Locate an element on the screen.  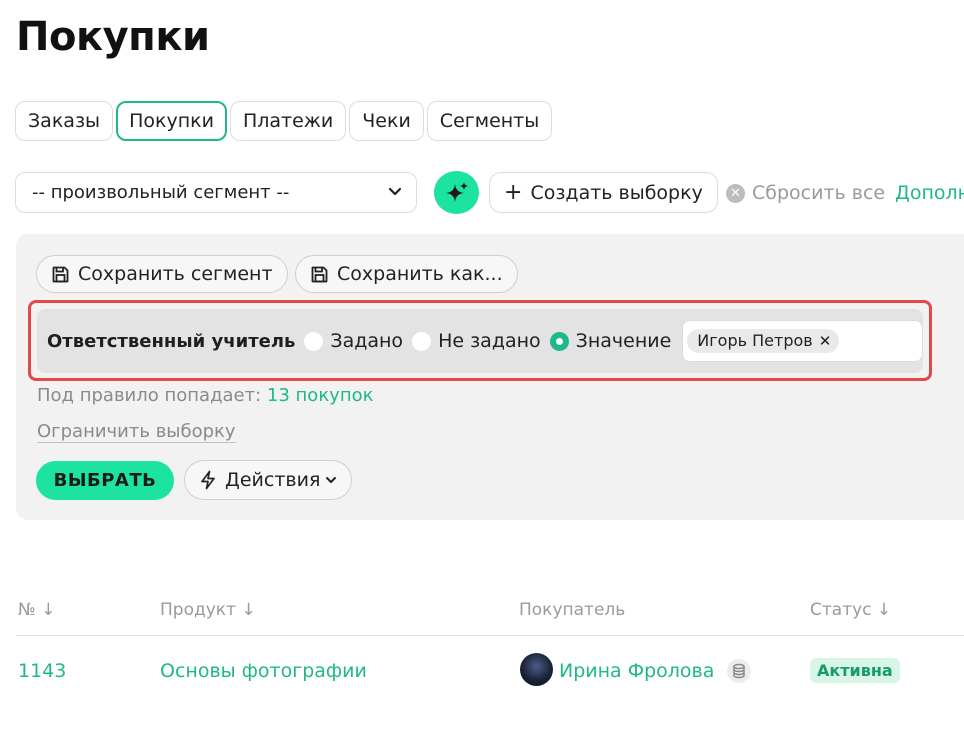
sparkles-icon is located at coordinates (456, 191).